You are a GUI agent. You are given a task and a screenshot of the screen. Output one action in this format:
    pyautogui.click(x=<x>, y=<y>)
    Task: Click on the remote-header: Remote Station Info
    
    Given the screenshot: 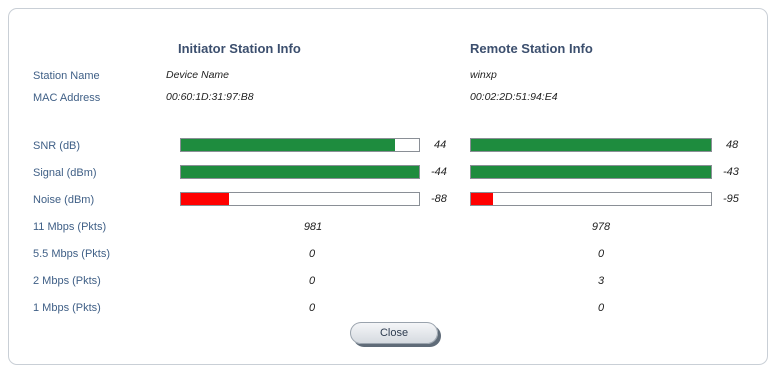 What is the action you would take?
    pyautogui.click(x=531, y=48)
    